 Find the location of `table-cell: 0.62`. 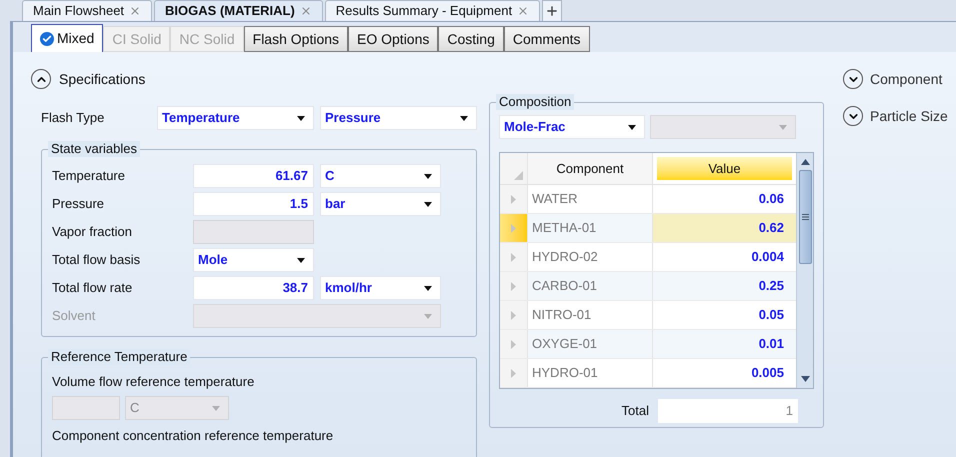

table-cell: 0.62 is located at coordinates (724, 228).